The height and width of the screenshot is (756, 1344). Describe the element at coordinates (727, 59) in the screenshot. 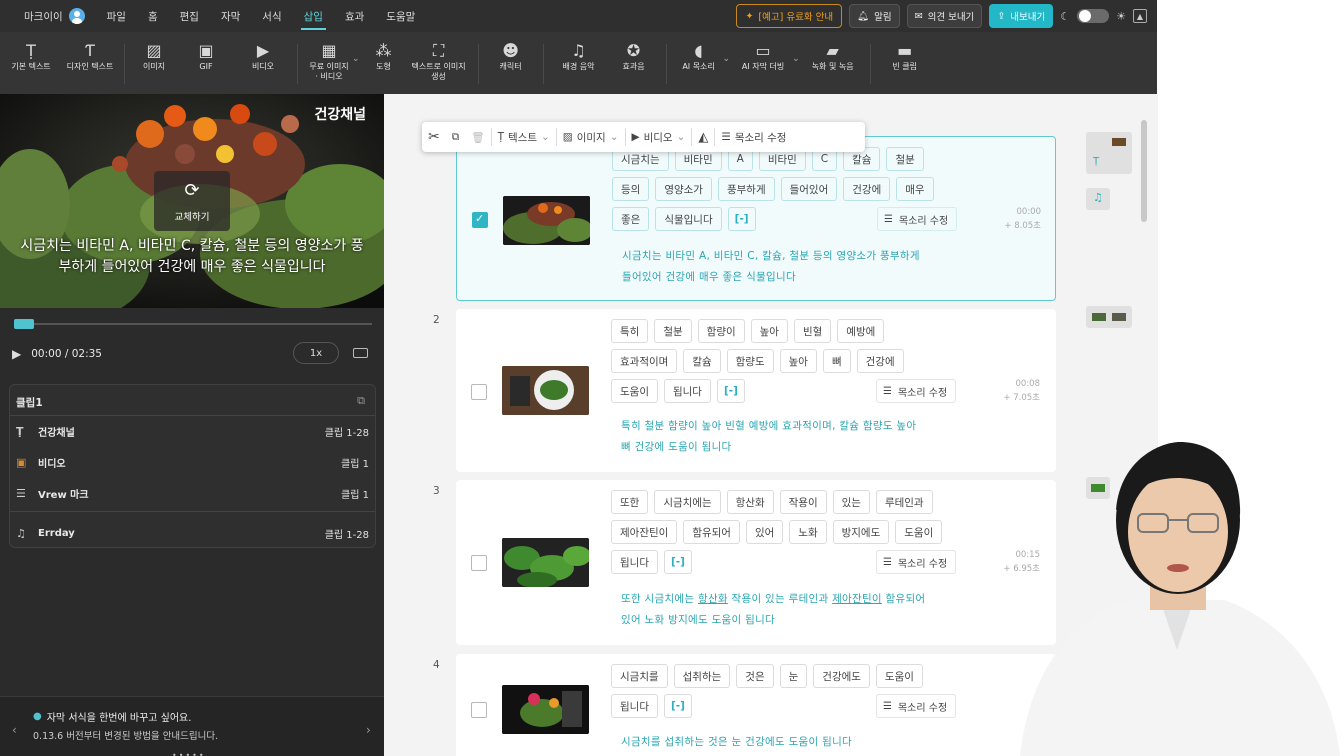

I see `ai-voice-dropdown-icon: ⌄` at that location.